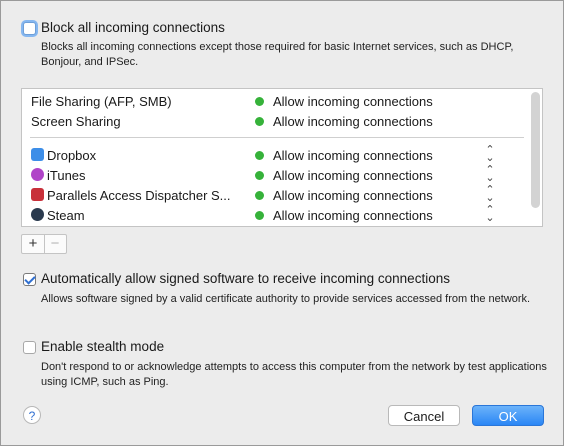 The height and width of the screenshot is (446, 564). What do you see at coordinates (277, 137) in the screenshot?
I see `list-separator` at bounding box center [277, 137].